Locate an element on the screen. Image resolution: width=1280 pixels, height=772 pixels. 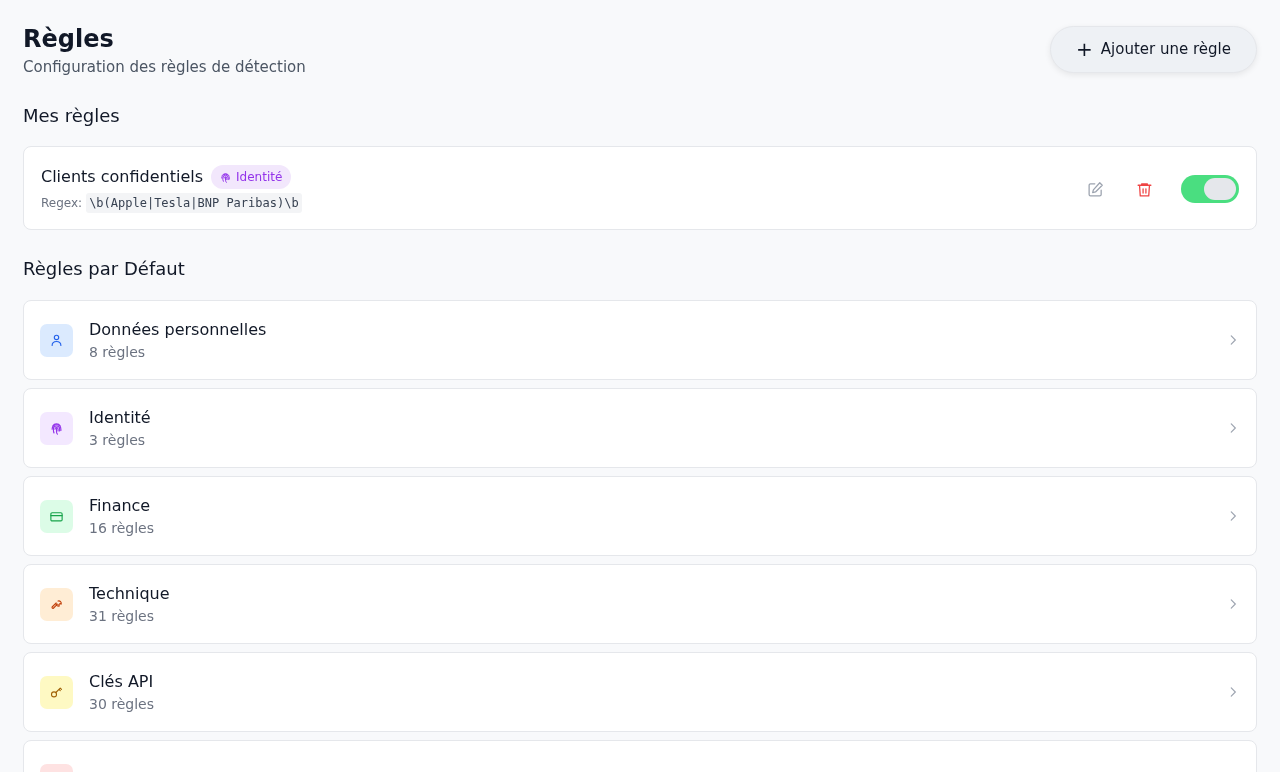
section-heading: Mes règles is located at coordinates (72, 115).